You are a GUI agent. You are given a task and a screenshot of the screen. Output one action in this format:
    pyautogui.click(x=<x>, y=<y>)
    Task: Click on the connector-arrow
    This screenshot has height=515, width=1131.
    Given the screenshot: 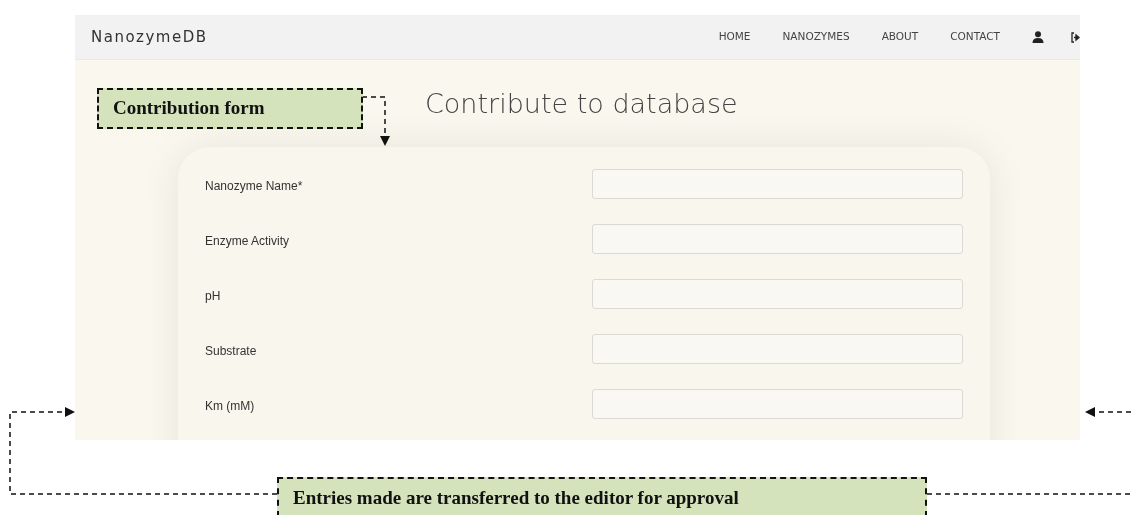 What is the action you would take?
    pyautogui.click(x=375, y=121)
    